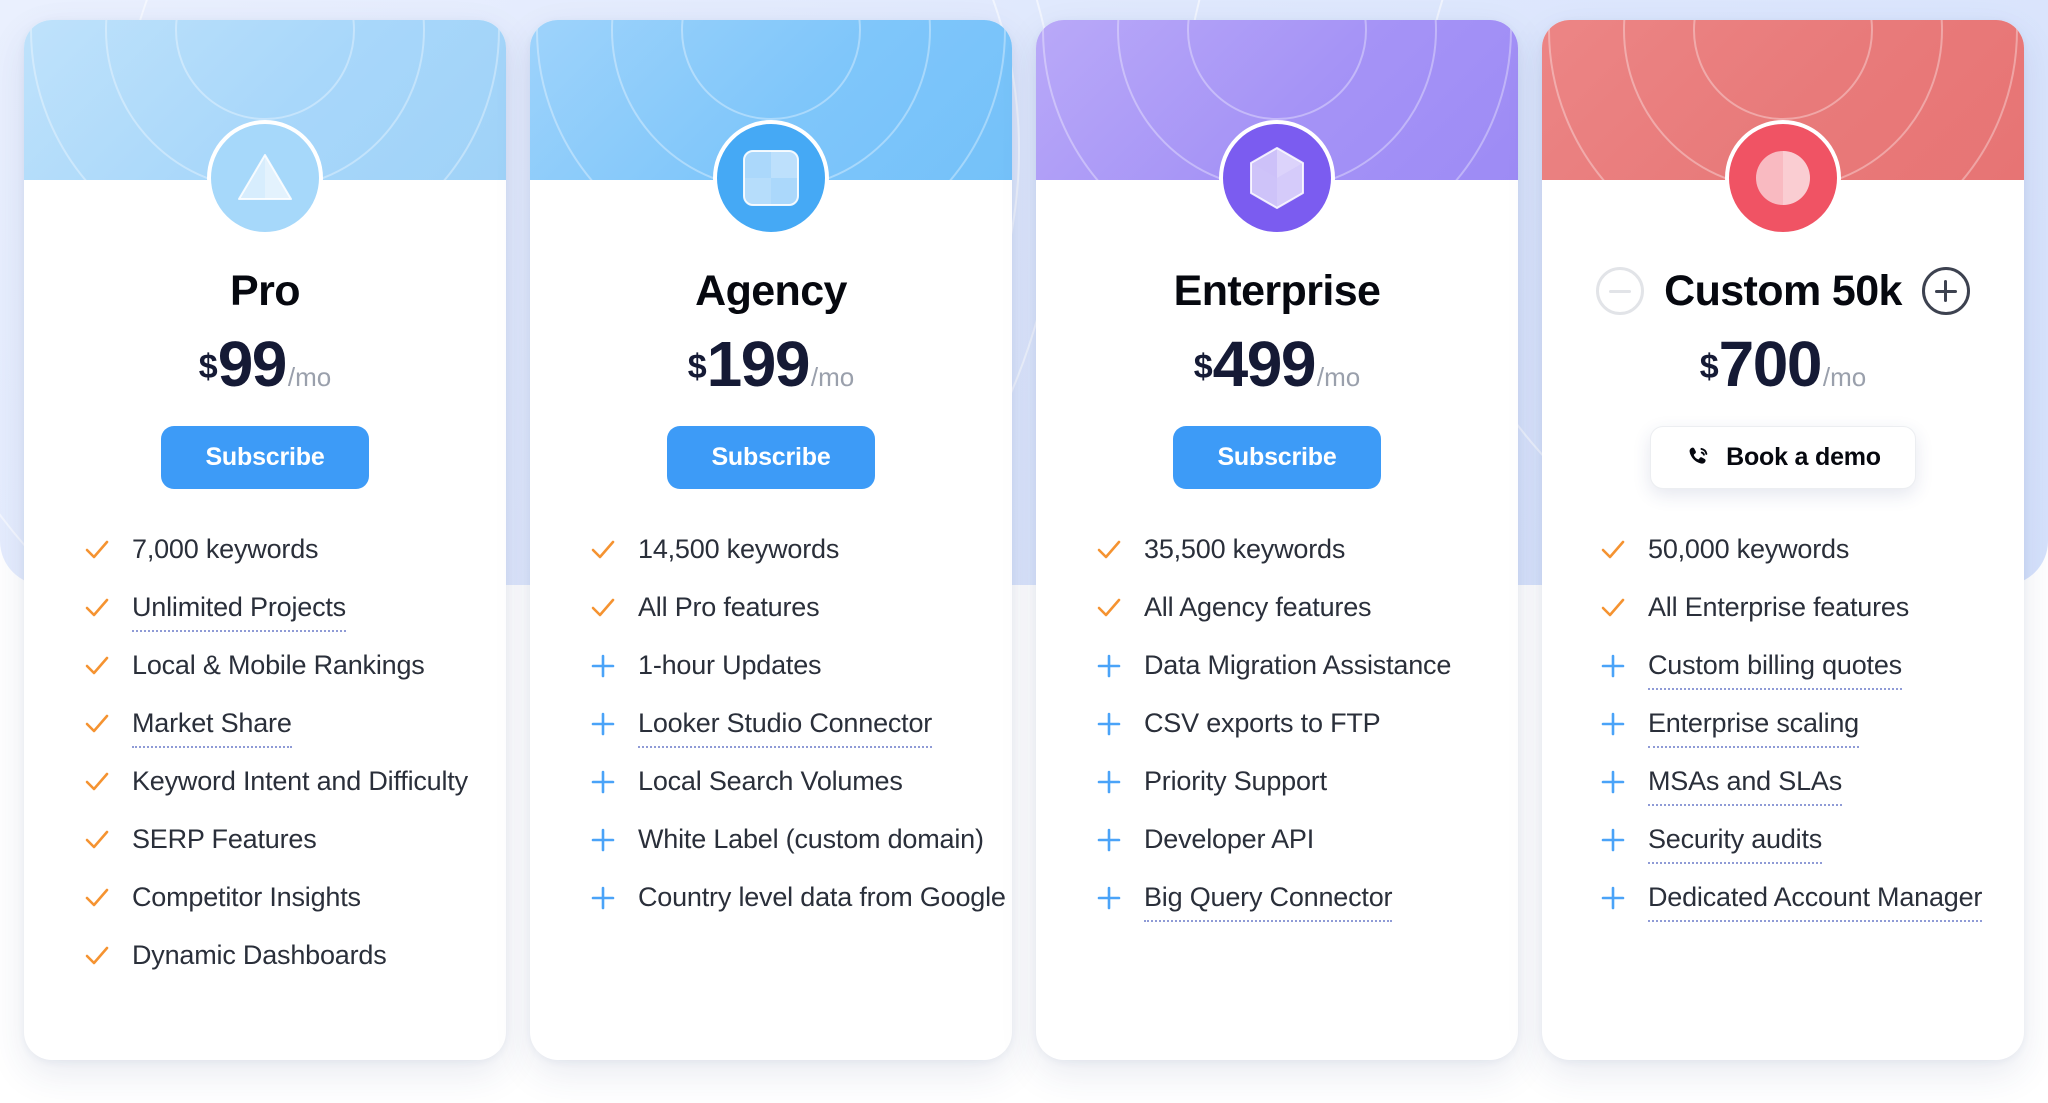 The height and width of the screenshot is (1103, 2048). What do you see at coordinates (1620, 291) in the screenshot?
I see `decrement-button` at bounding box center [1620, 291].